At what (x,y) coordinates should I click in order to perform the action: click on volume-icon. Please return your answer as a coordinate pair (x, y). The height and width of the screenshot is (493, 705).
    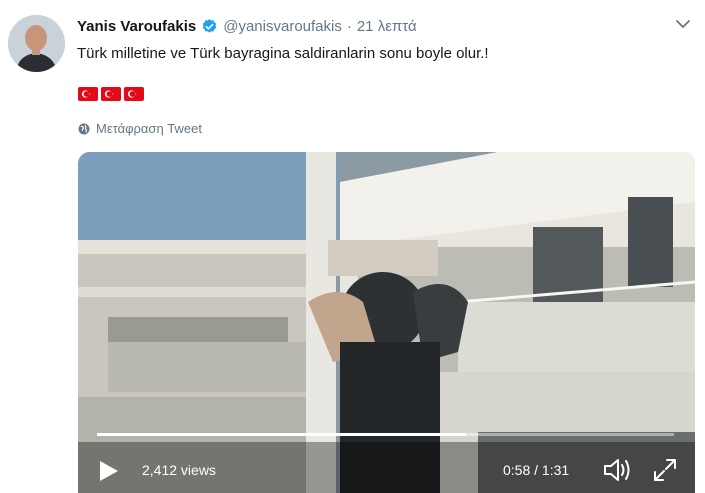
    Looking at the image, I should click on (618, 470).